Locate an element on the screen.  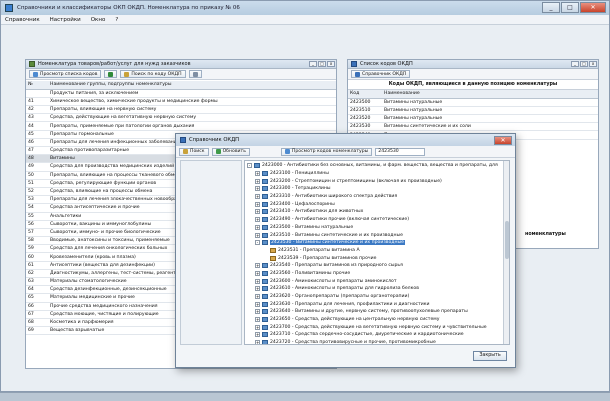
tree-node: +2423560 - Поливитамины прочие is located at coordinates (378, 274).